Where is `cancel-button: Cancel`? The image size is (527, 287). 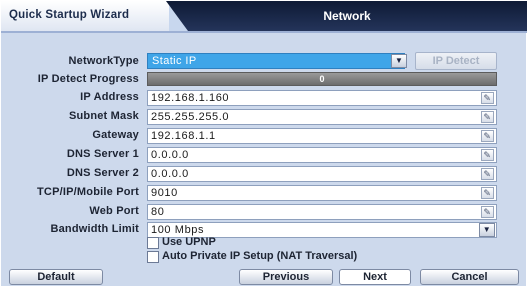 cancel-button: Cancel is located at coordinates (469, 277).